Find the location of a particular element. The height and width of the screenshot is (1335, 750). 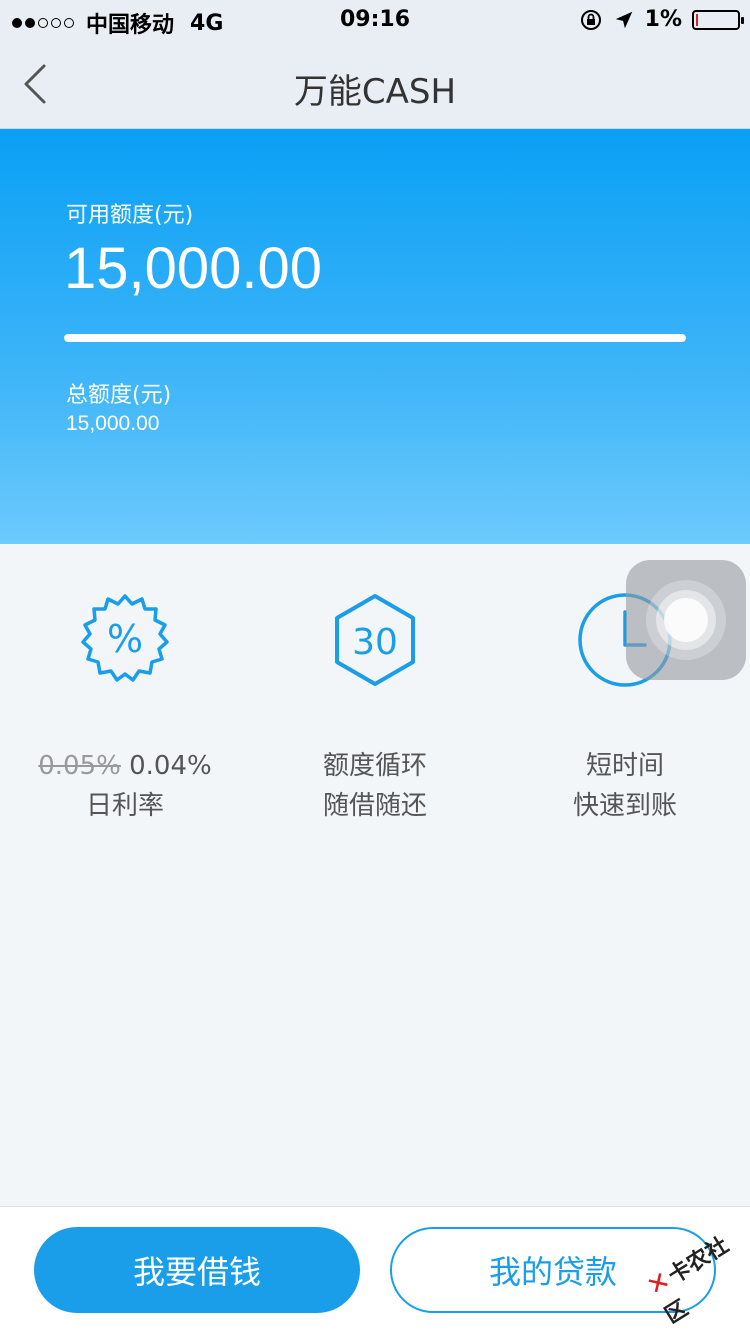

hexagon-badge-text: 30 is located at coordinates (375, 642).